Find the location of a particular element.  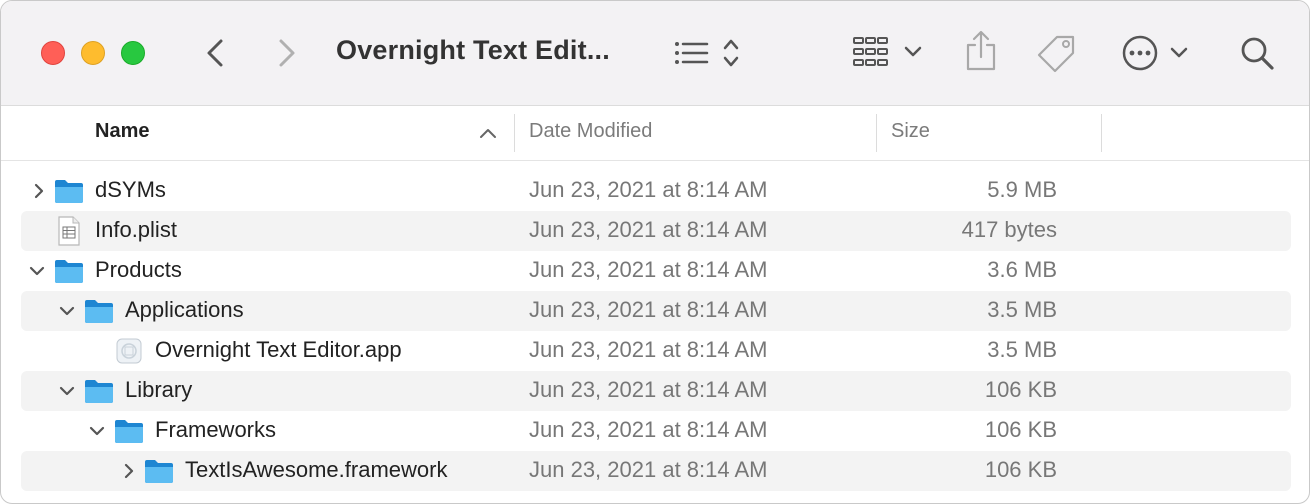

column-header-name: Name is located at coordinates (122, 131).